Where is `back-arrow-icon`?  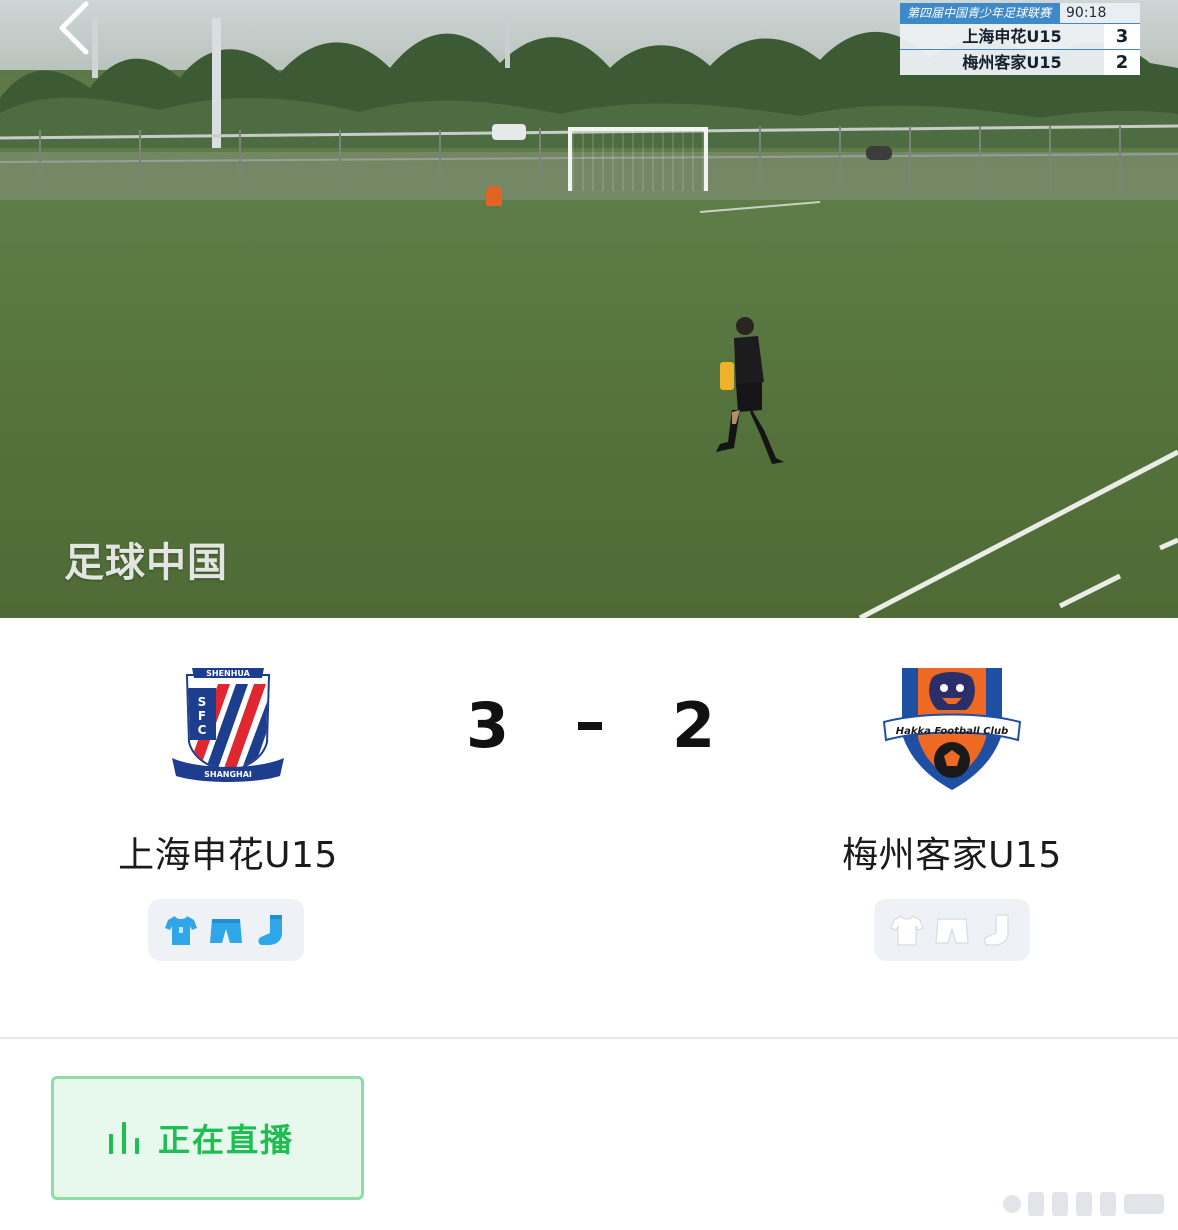
back-arrow-icon is located at coordinates (74, 28).